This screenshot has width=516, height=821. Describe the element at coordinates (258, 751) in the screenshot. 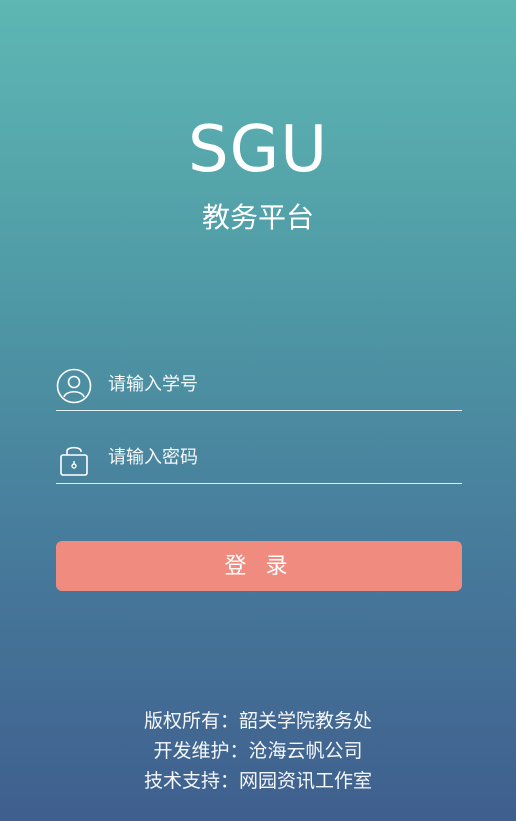

I see `footer-maintainer: 开发维护：沧海云帆公司` at that location.